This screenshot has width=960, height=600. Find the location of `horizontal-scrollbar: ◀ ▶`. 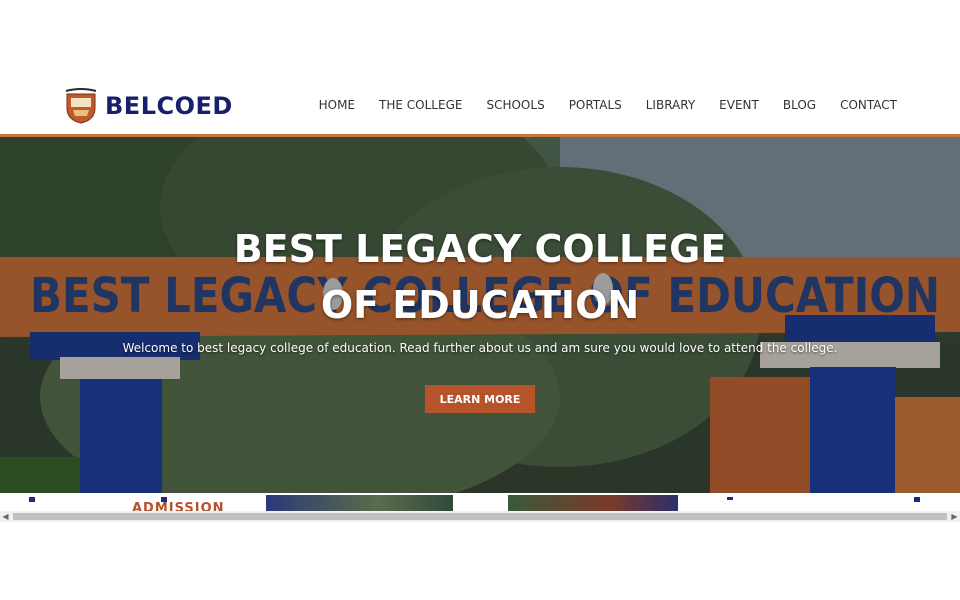

horizontal-scrollbar: ◀ ▶ is located at coordinates (480, 516).